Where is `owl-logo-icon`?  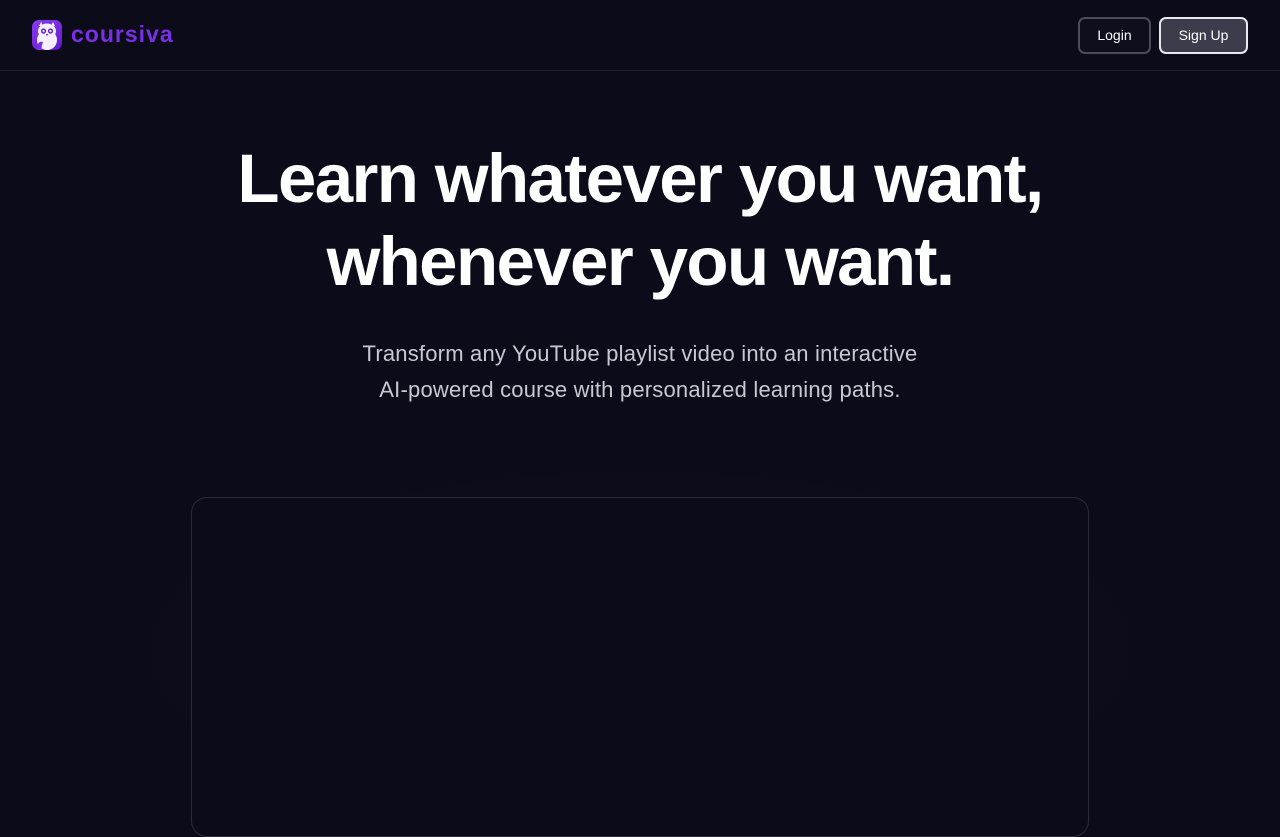
owl-logo-icon is located at coordinates (47, 35).